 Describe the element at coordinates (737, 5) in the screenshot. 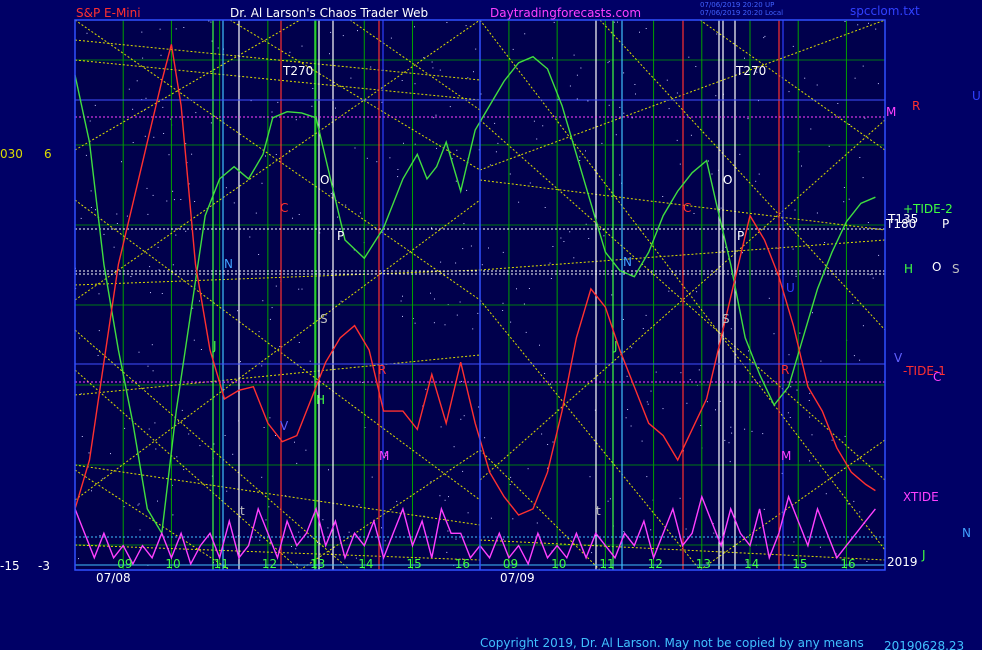

I see `timestamp-up: 07/06/2019 20:20 UP` at that location.